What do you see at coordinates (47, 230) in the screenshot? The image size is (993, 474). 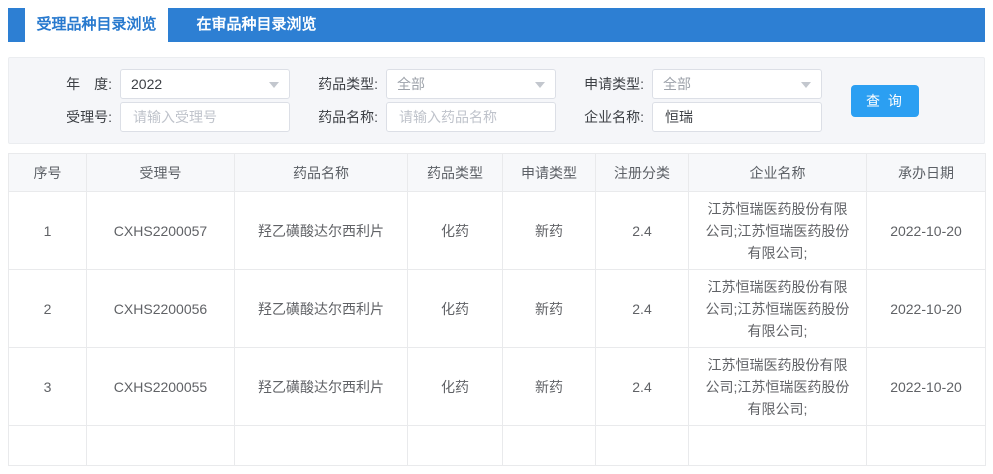 I see `table-cell: 1` at bounding box center [47, 230].